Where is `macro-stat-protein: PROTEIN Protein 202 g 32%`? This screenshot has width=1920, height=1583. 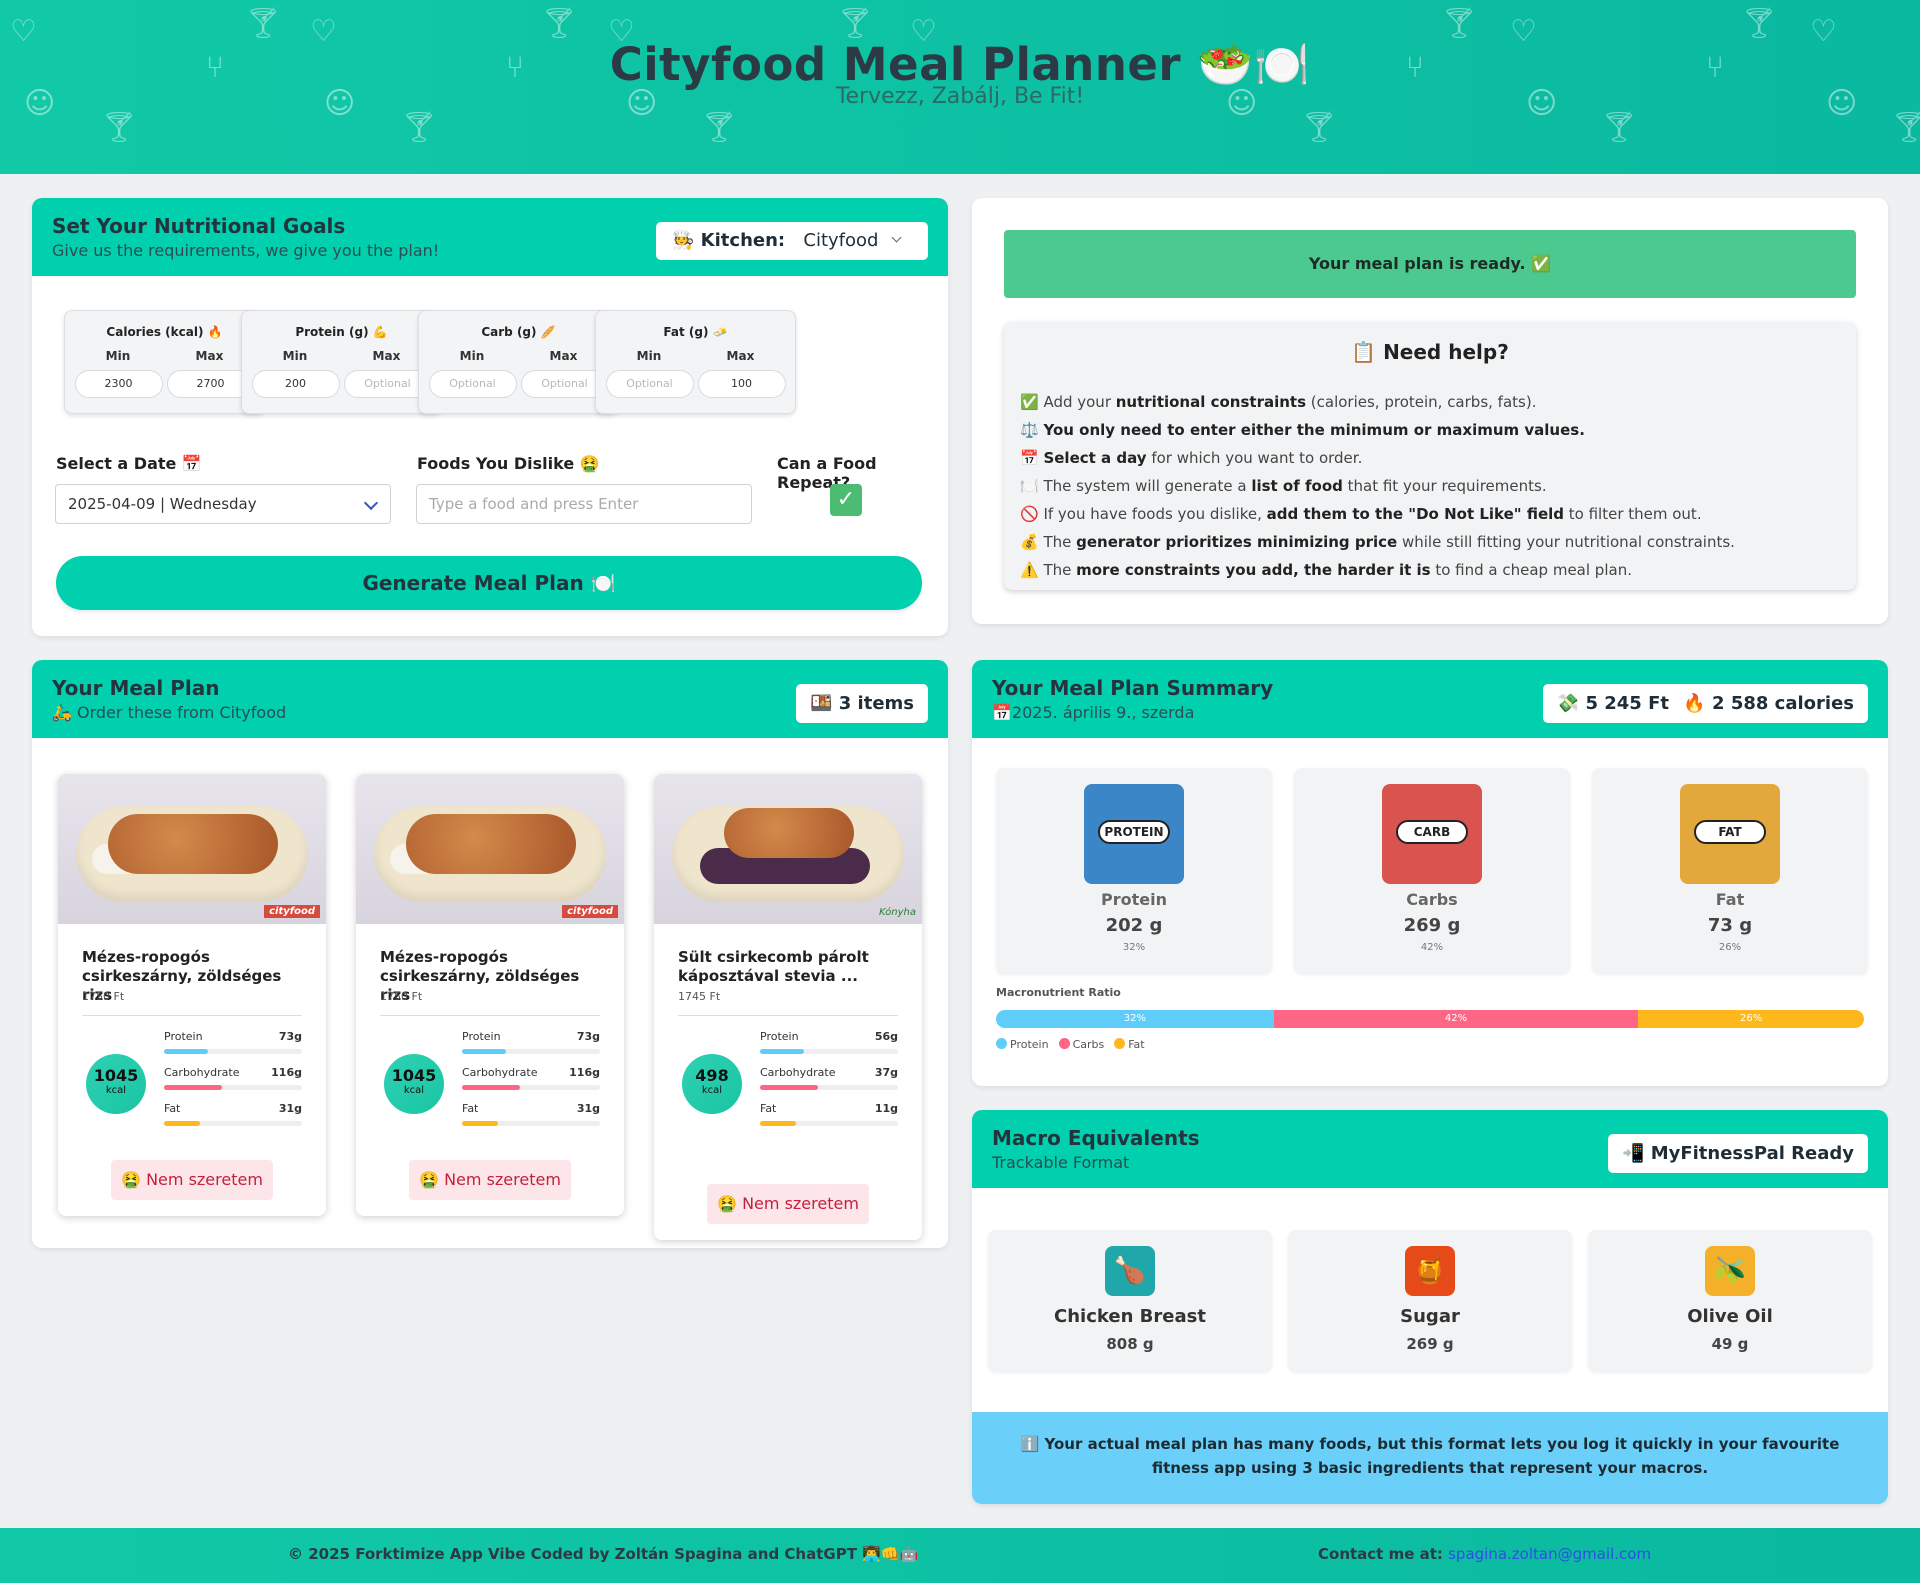
macro-stat-protein: PROTEIN Protein 202 g 32% is located at coordinates (1134, 871).